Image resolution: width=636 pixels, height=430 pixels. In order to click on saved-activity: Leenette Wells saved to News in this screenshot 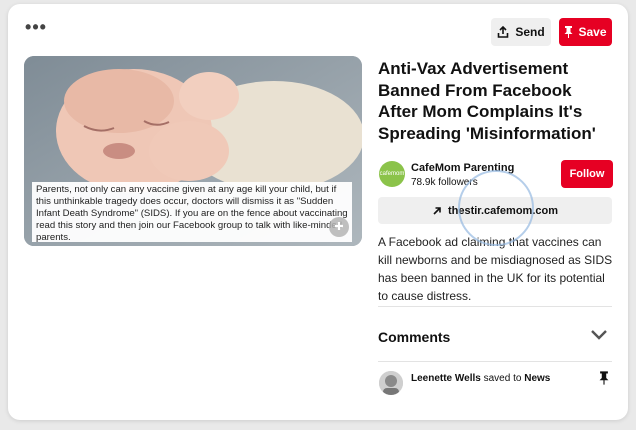, I will do `click(480, 378)`.